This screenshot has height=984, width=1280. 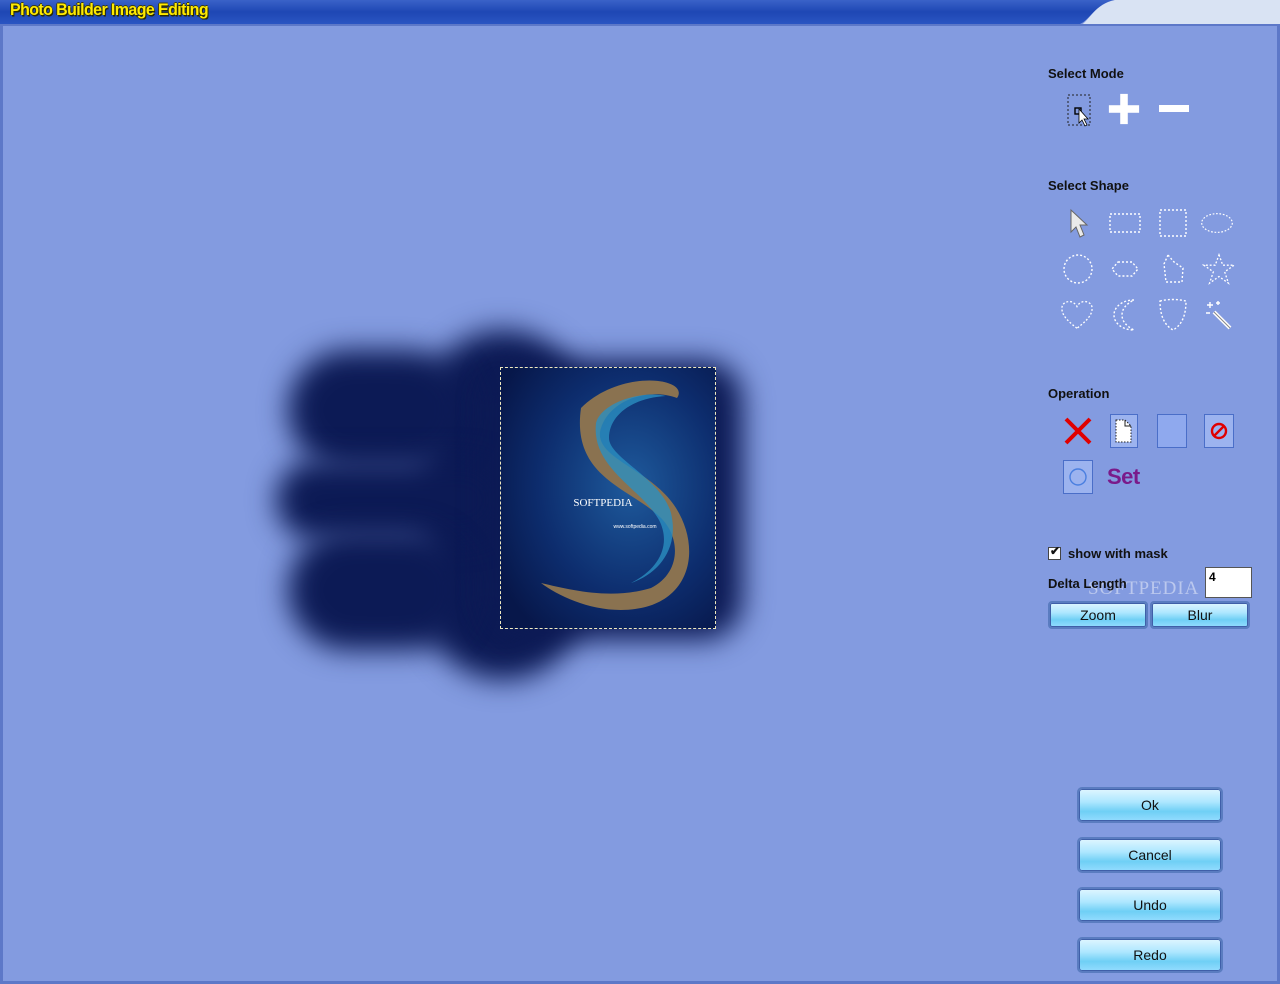 I want to click on shape-rectangle, so click(x=1125, y=223).